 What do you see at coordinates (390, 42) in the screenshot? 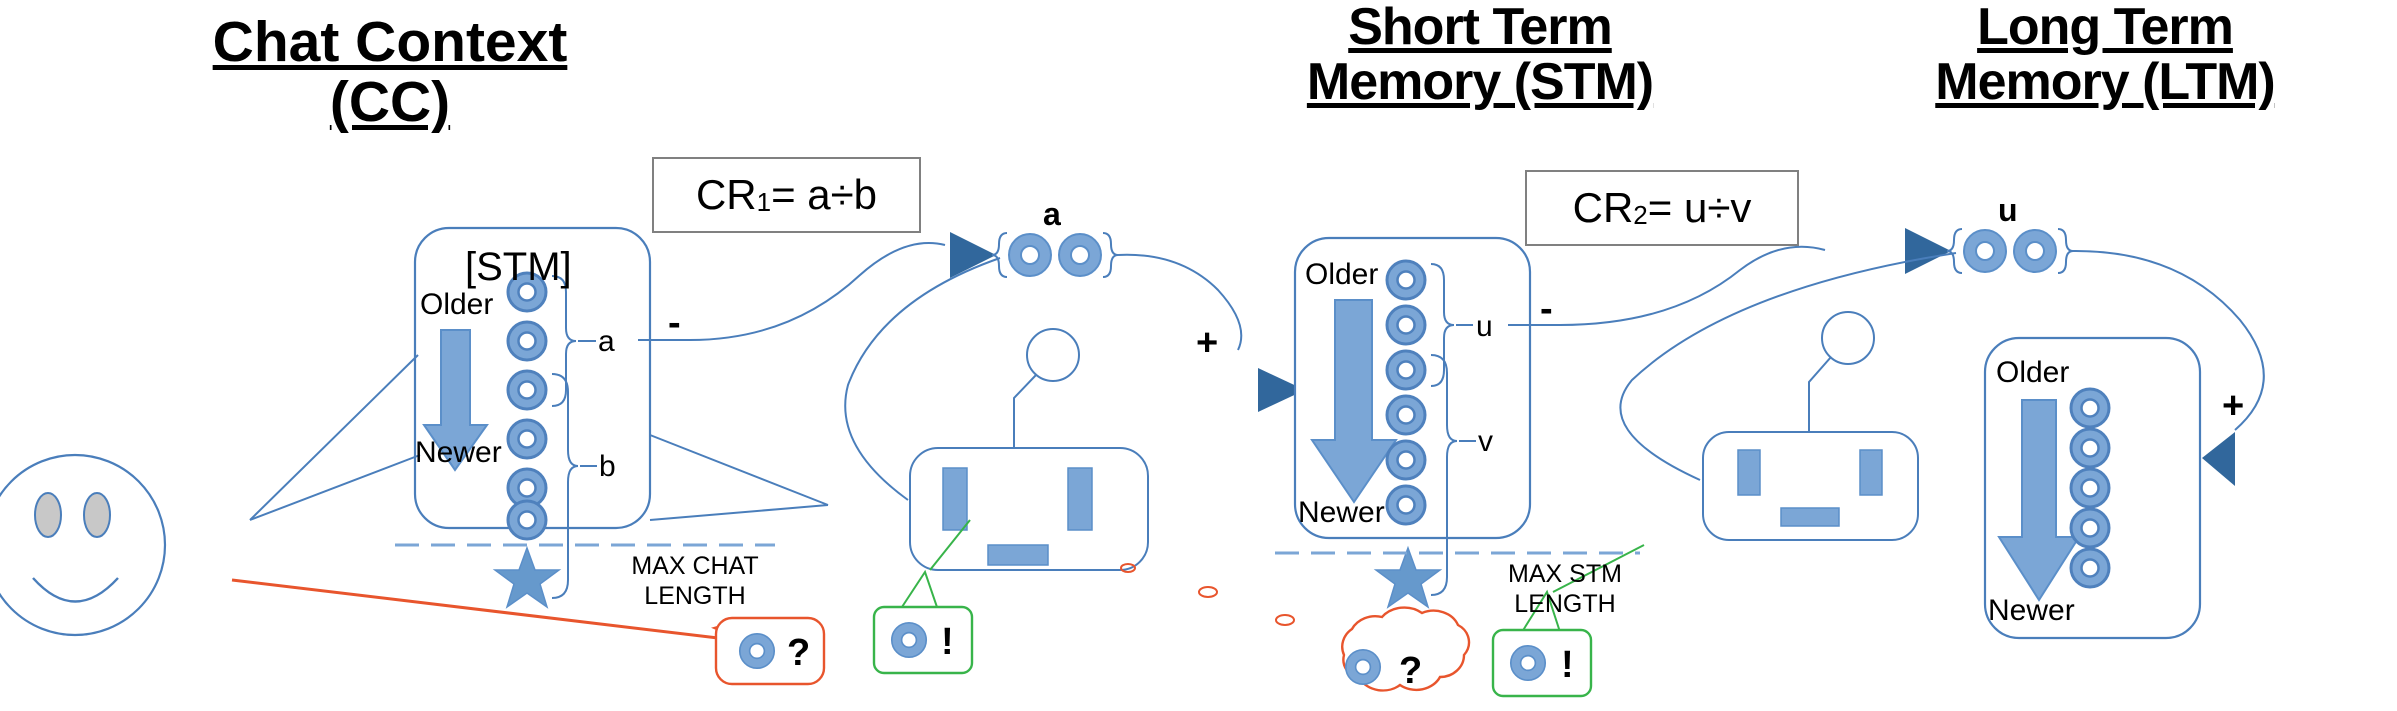
I see `heading-cc-line1: Chat Context` at bounding box center [390, 42].